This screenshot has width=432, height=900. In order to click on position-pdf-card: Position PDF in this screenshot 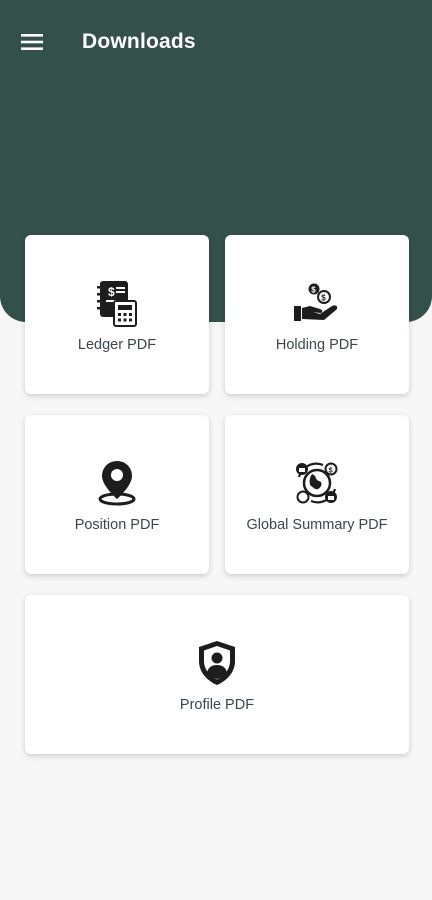, I will do `click(117, 494)`.